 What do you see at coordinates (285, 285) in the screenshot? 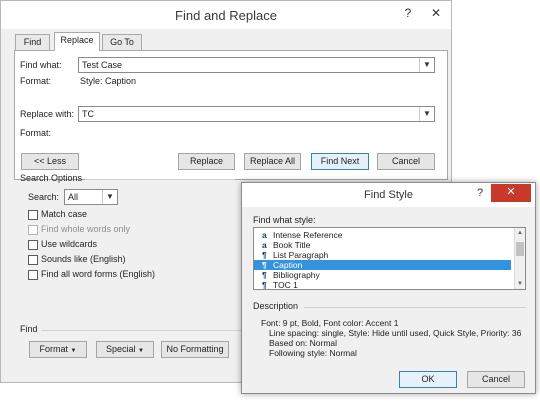
I see `style-name: TOC 1` at bounding box center [285, 285].